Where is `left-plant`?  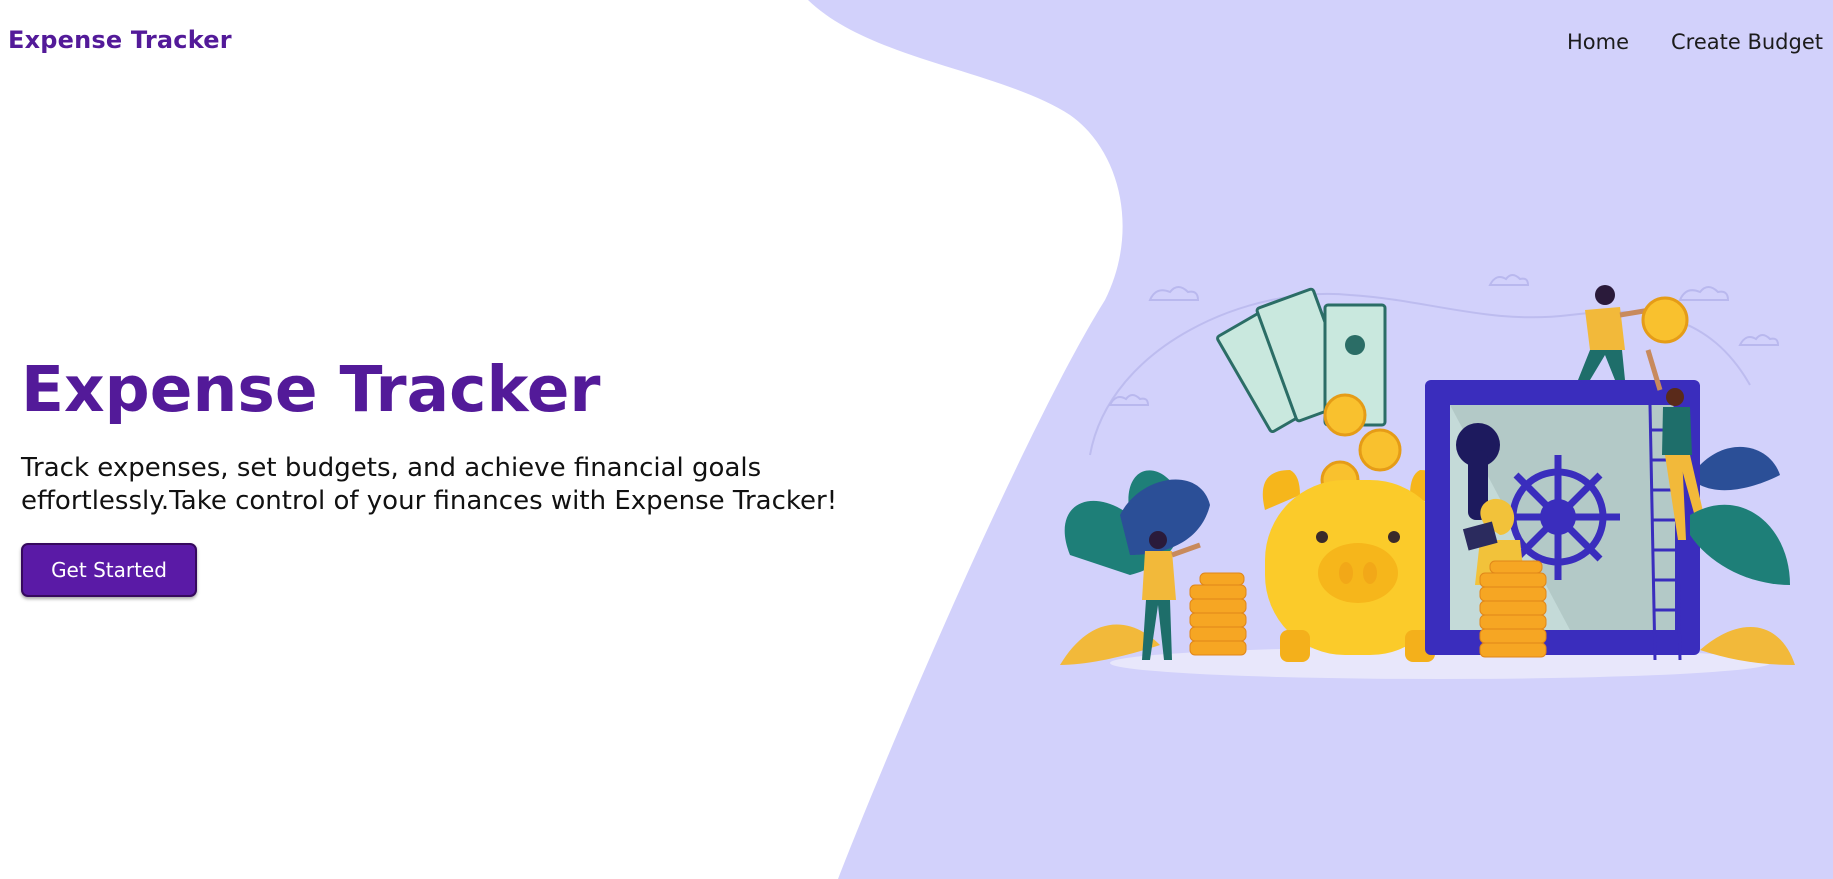 left-plant is located at coordinates (1135, 567).